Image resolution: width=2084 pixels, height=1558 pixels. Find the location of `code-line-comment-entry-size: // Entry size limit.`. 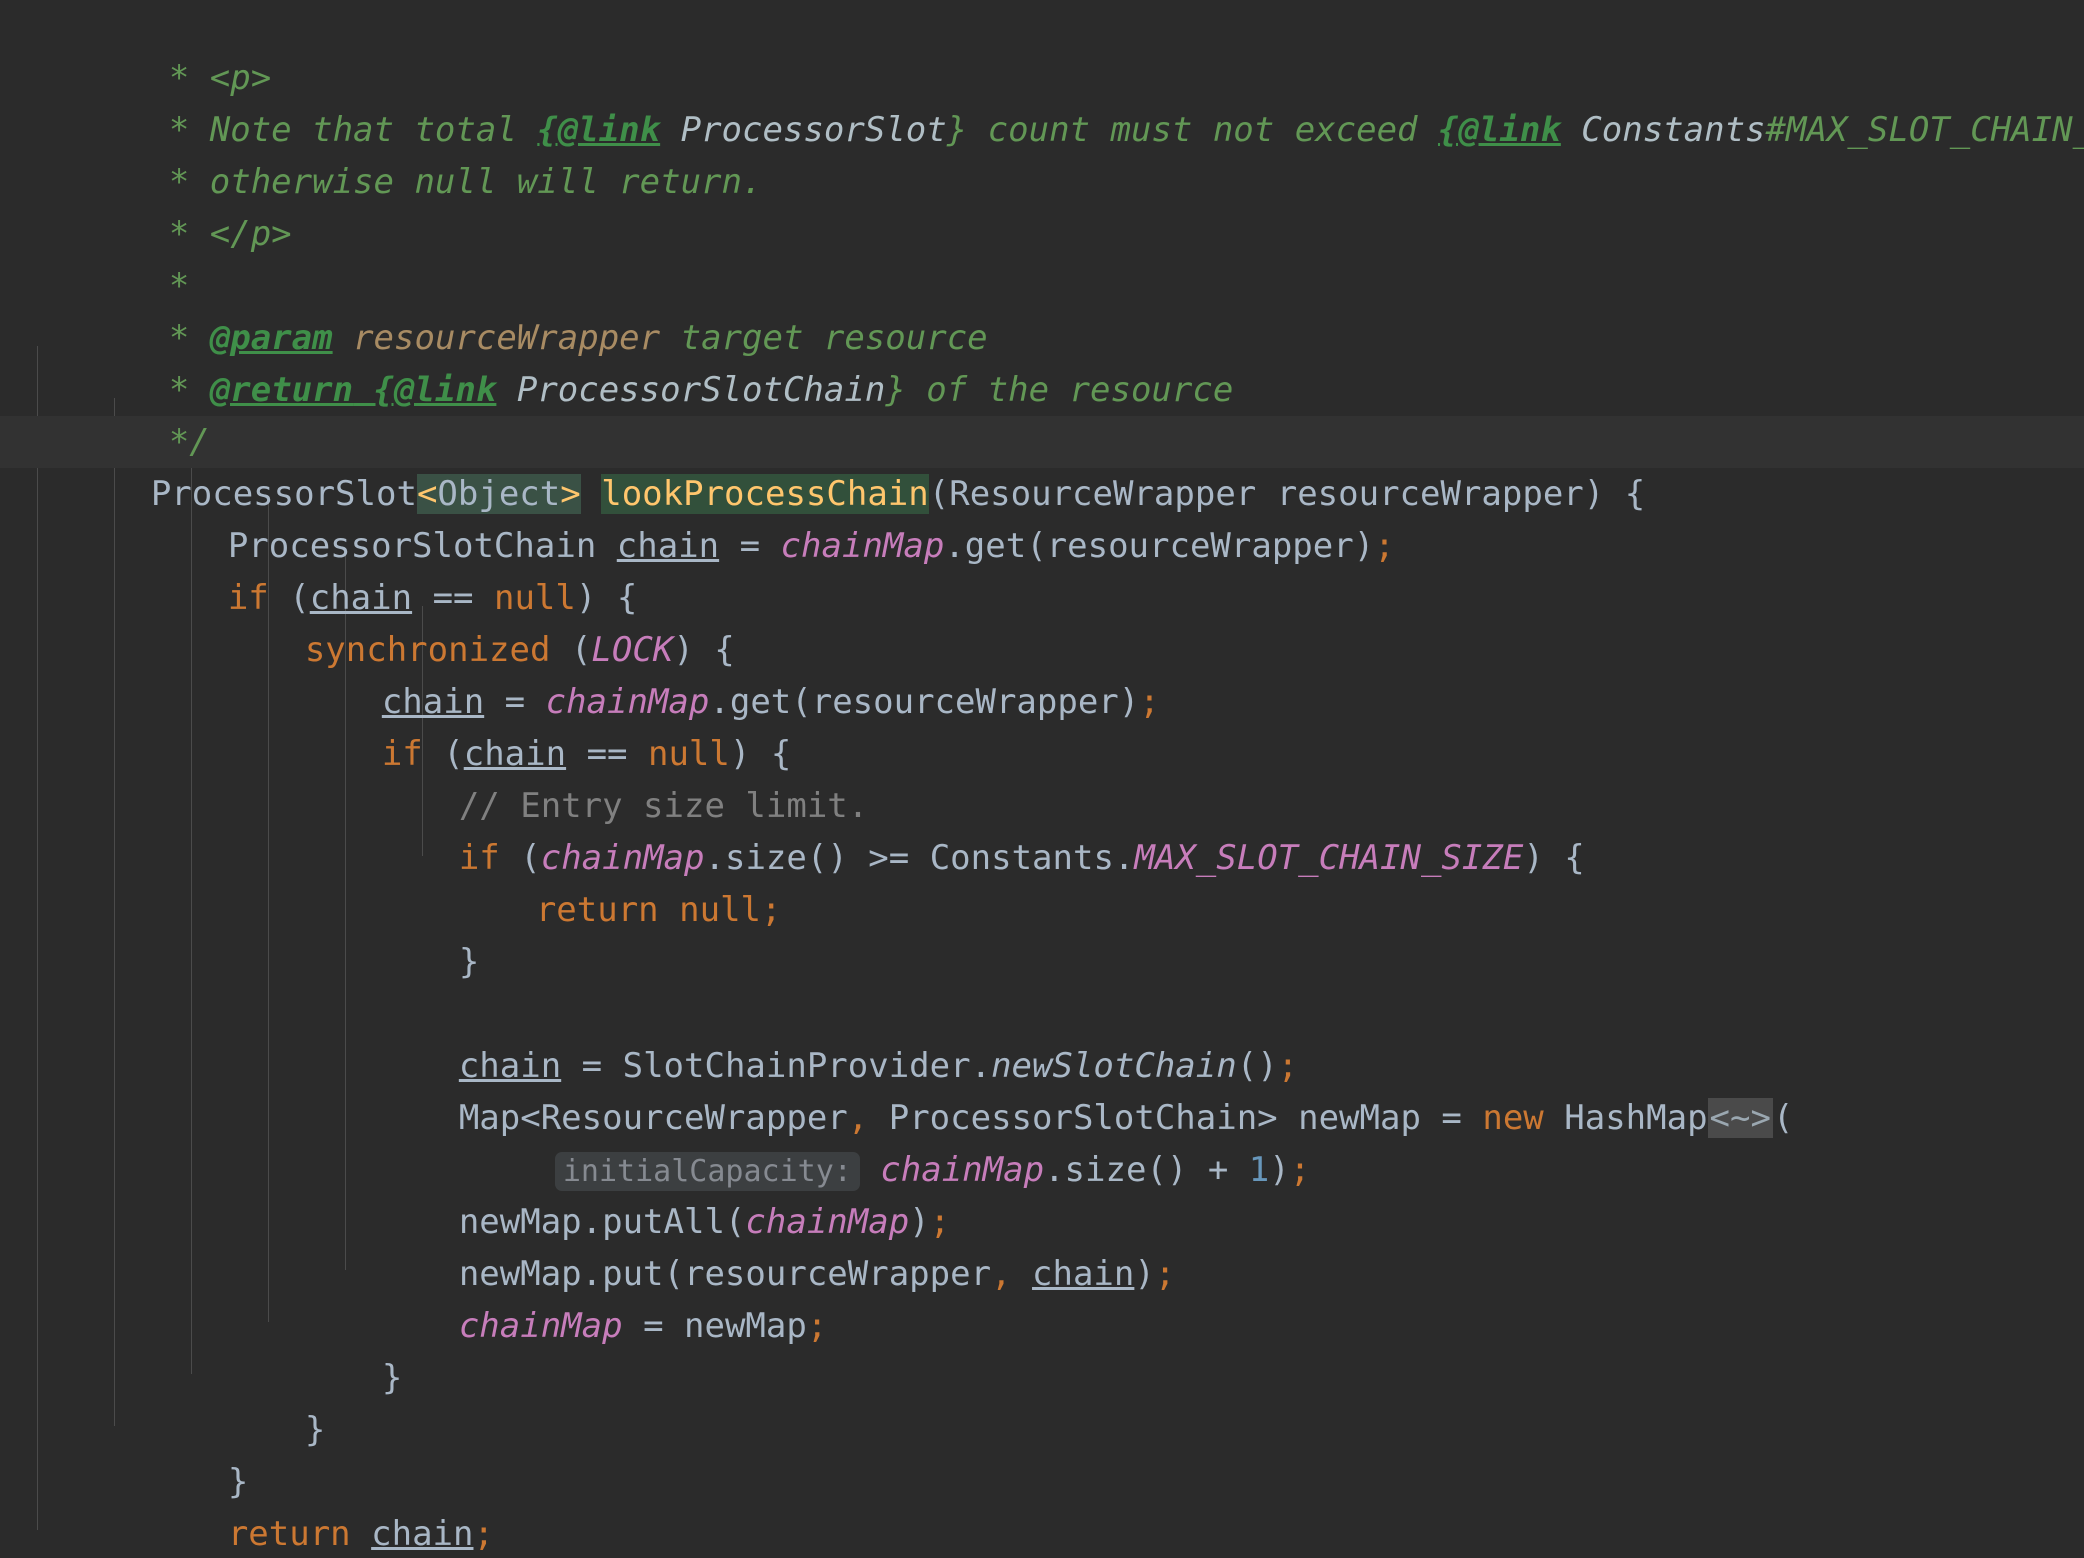

code-line-comment-entry-size: // Entry size limit. is located at coordinates (1042, 777).